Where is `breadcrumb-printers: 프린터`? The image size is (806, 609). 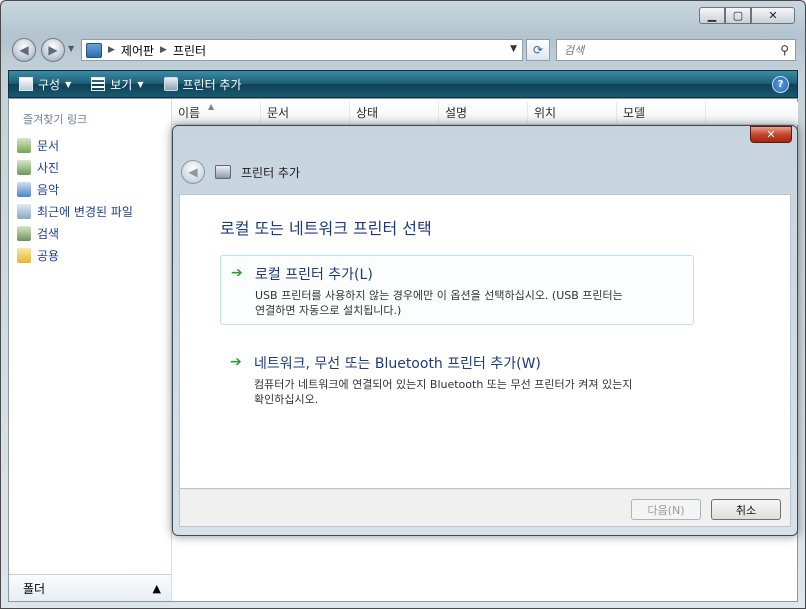
breadcrumb-printers: 프린터 is located at coordinates (189, 50).